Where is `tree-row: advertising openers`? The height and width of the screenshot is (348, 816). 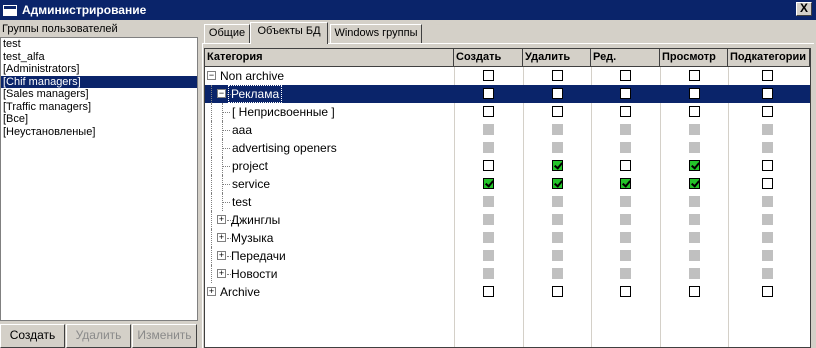 tree-row: advertising openers is located at coordinates (507, 148).